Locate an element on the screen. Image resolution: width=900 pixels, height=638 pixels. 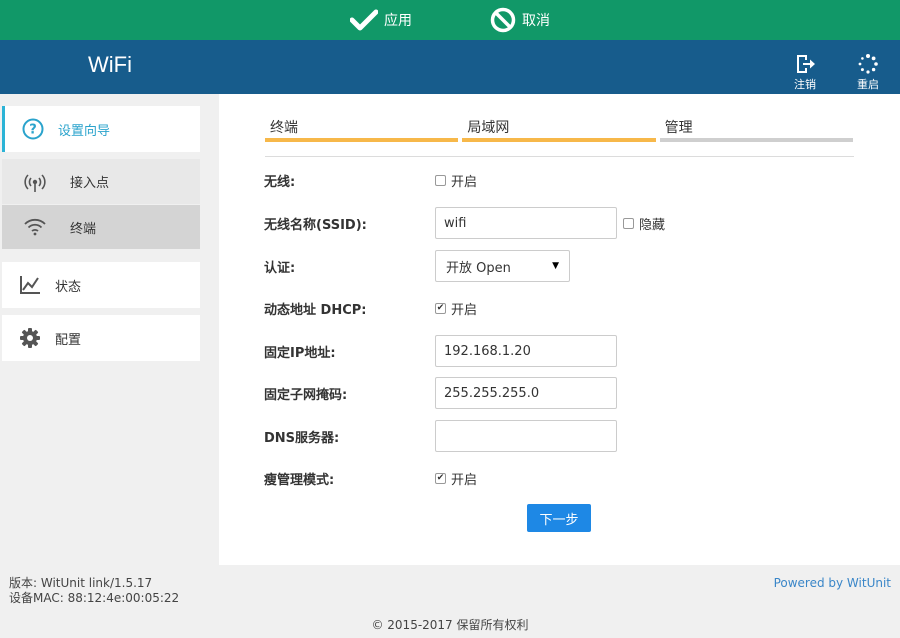
netmask-input is located at coordinates (526, 393).